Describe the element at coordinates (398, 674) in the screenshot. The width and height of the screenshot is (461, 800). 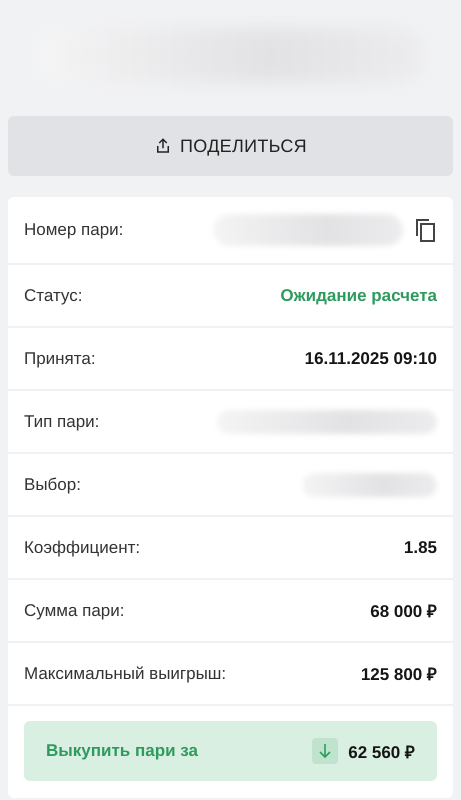
I see `detail-value: 125 800 ₽` at that location.